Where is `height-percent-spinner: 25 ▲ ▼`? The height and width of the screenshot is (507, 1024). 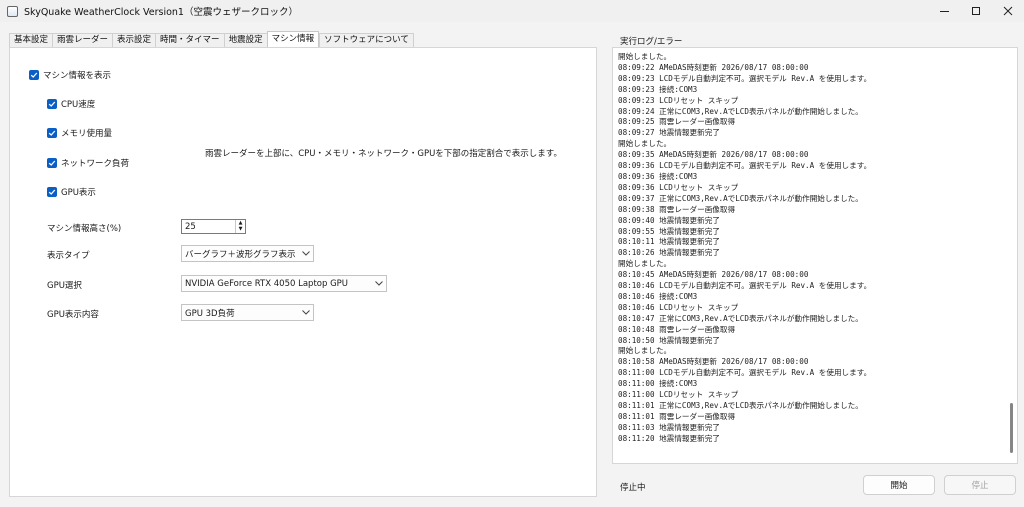 height-percent-spinner: 25 ▲ ▼ is located at coordinates (213, 226).